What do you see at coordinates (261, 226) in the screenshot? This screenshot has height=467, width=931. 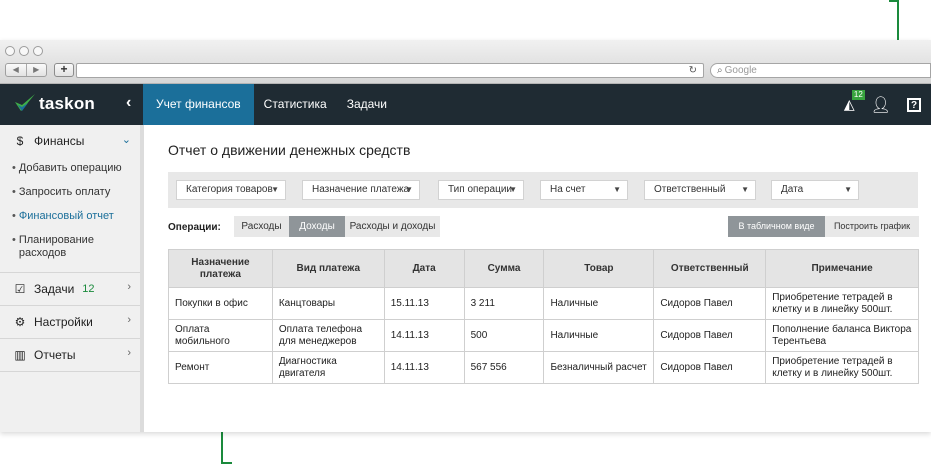 I see `tab-expenses: Расходы` at bounding box center [261, 226].